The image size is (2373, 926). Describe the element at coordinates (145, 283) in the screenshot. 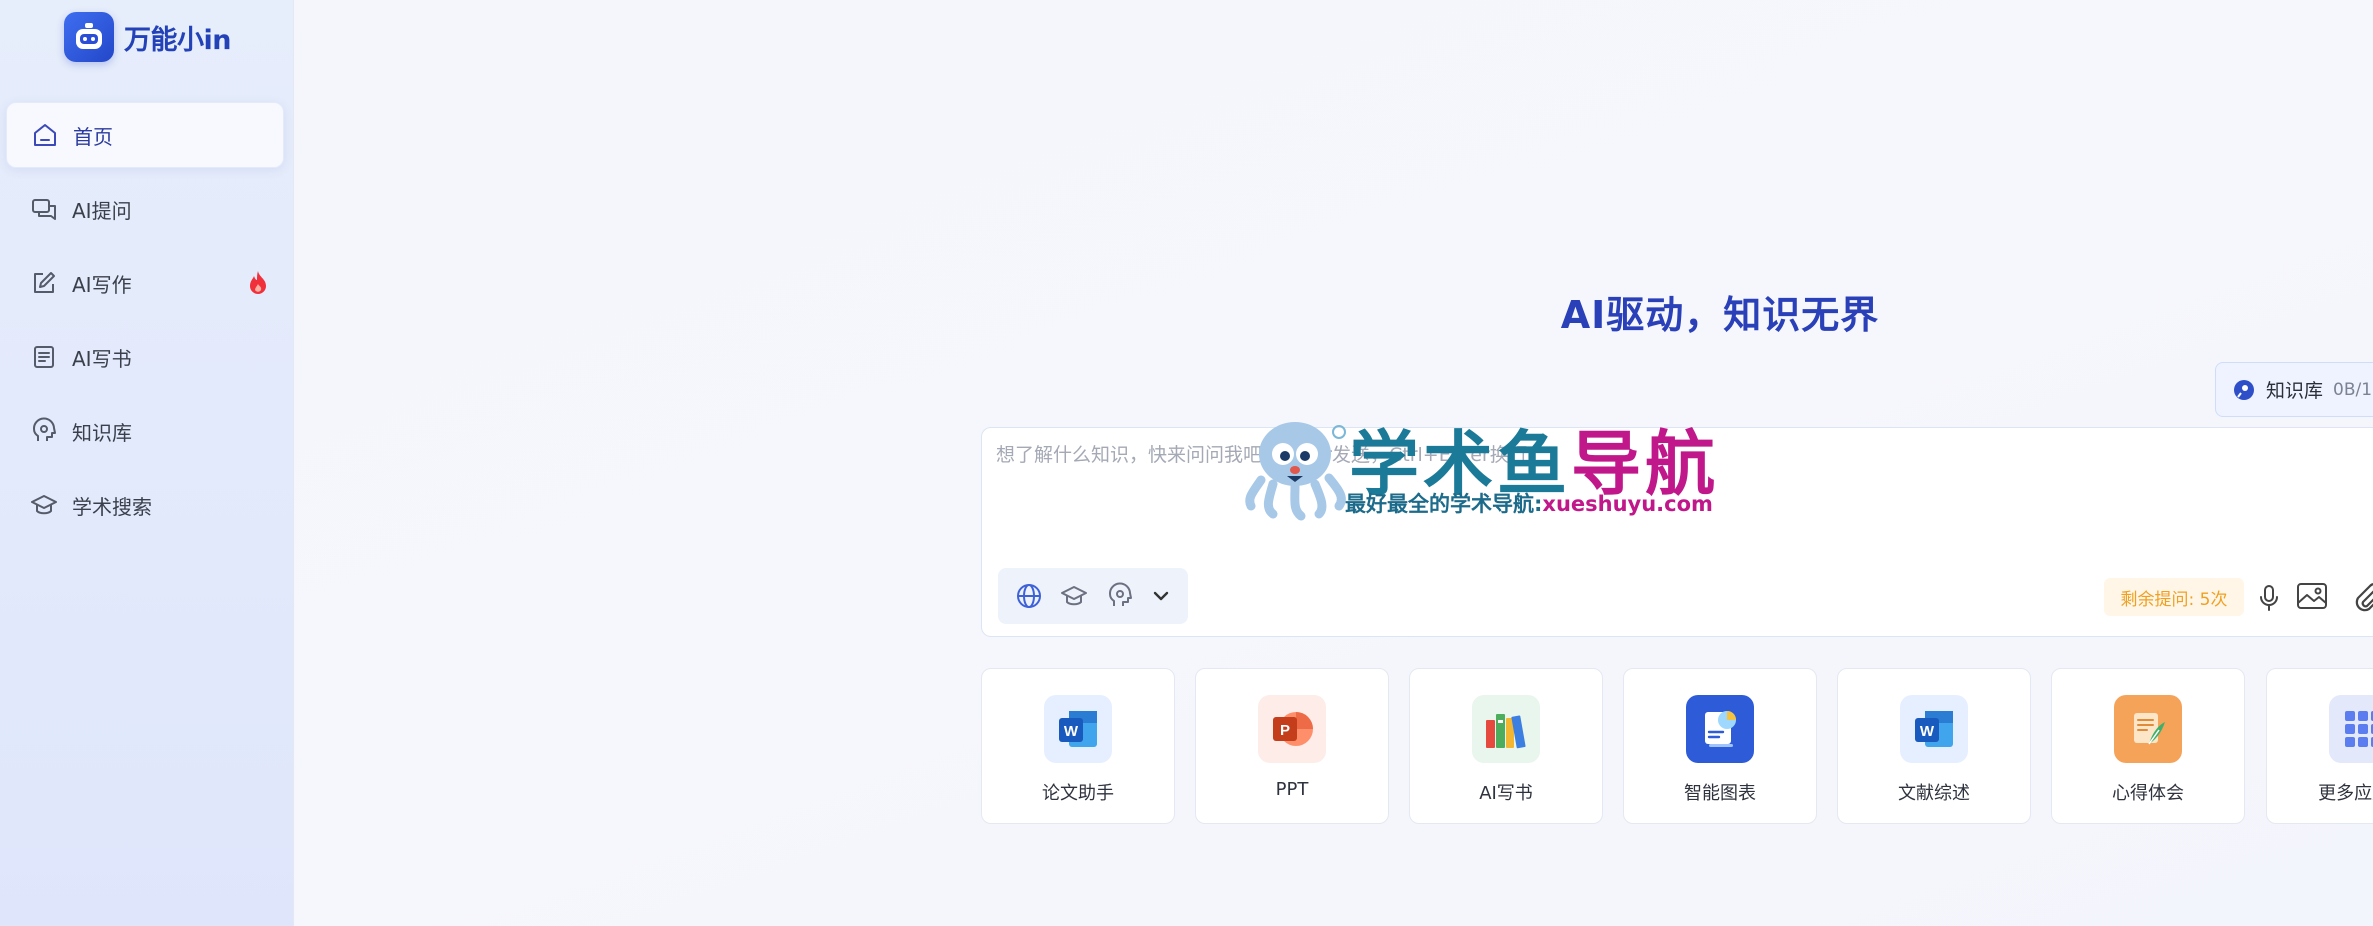

I see `sidebar-item-ai-writing: AI写作` at that location.